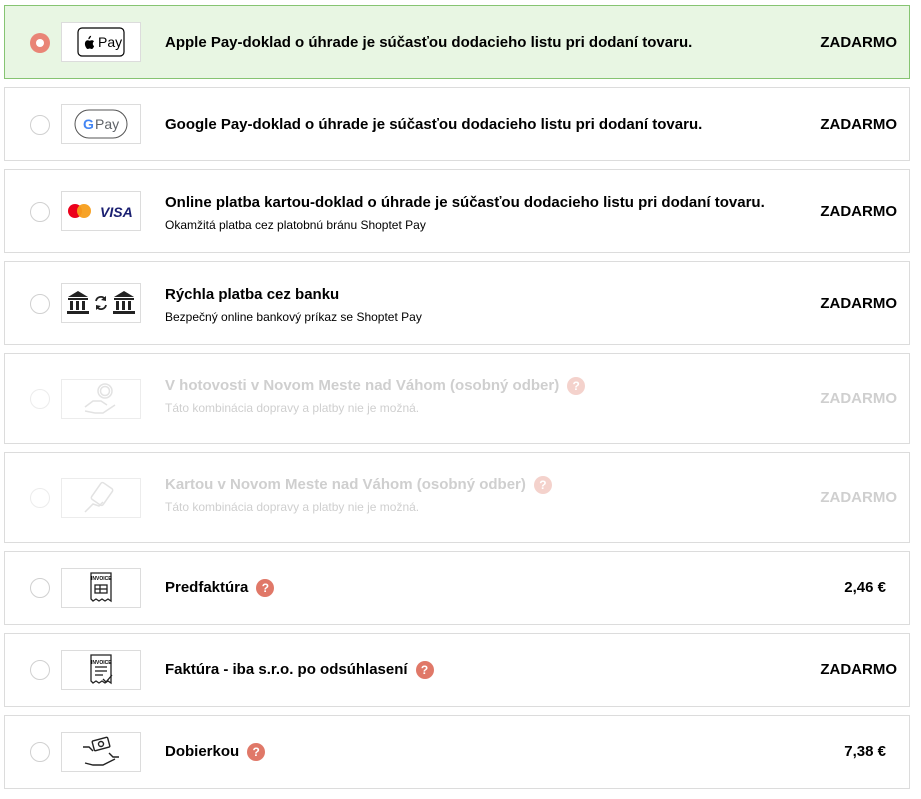 The image size is (921, 799). I want to click on google-pay-icon: G Pay, so click(101, 124).